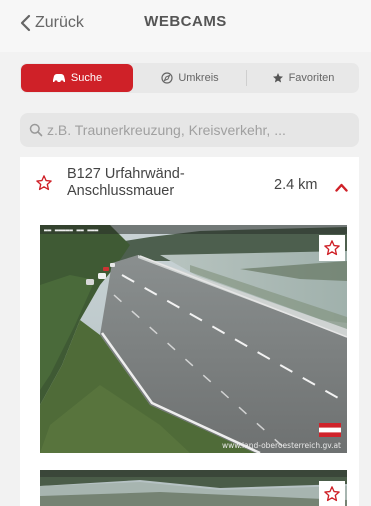  I want to click on nav-bar: Zurück WEBCAMS, so click(185, 26).